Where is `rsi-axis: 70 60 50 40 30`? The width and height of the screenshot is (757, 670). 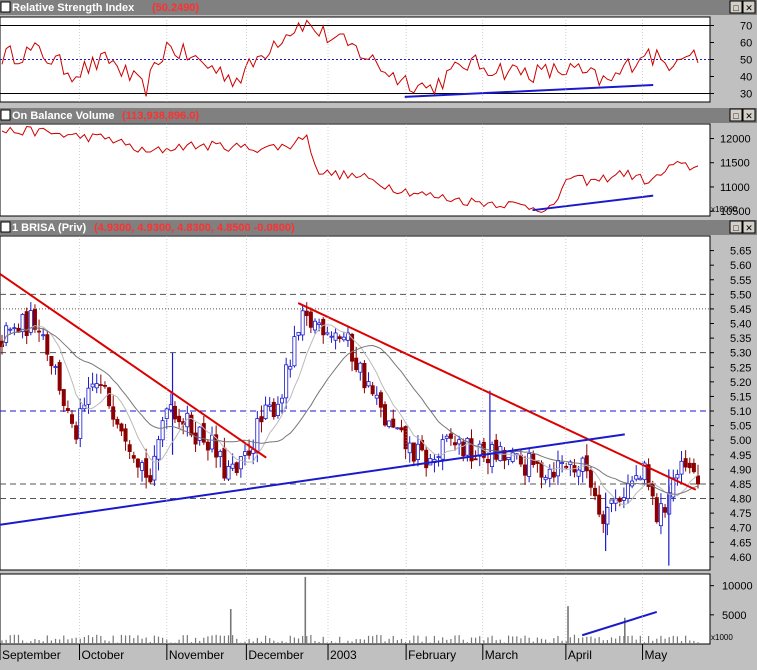 rsi-axis: 70 60 50 40 30 is located at coordinates (731, 61).